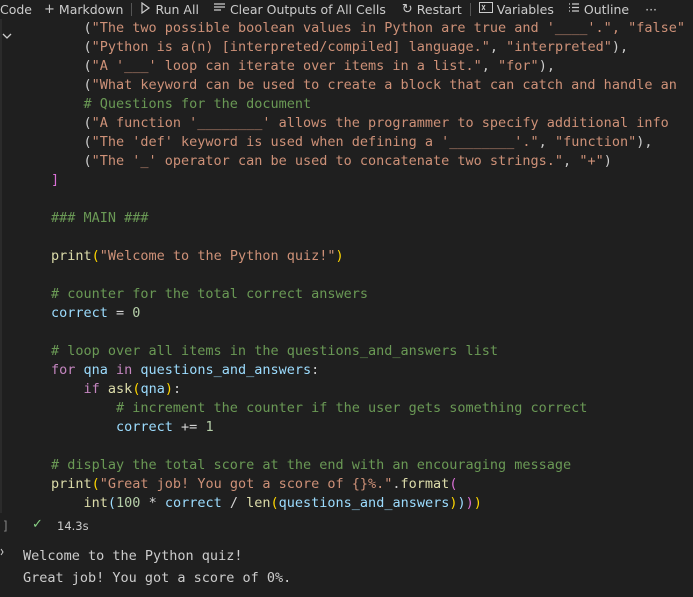 The image size is (693, 597). I want to click on code-button: Code, so click(16, 9).